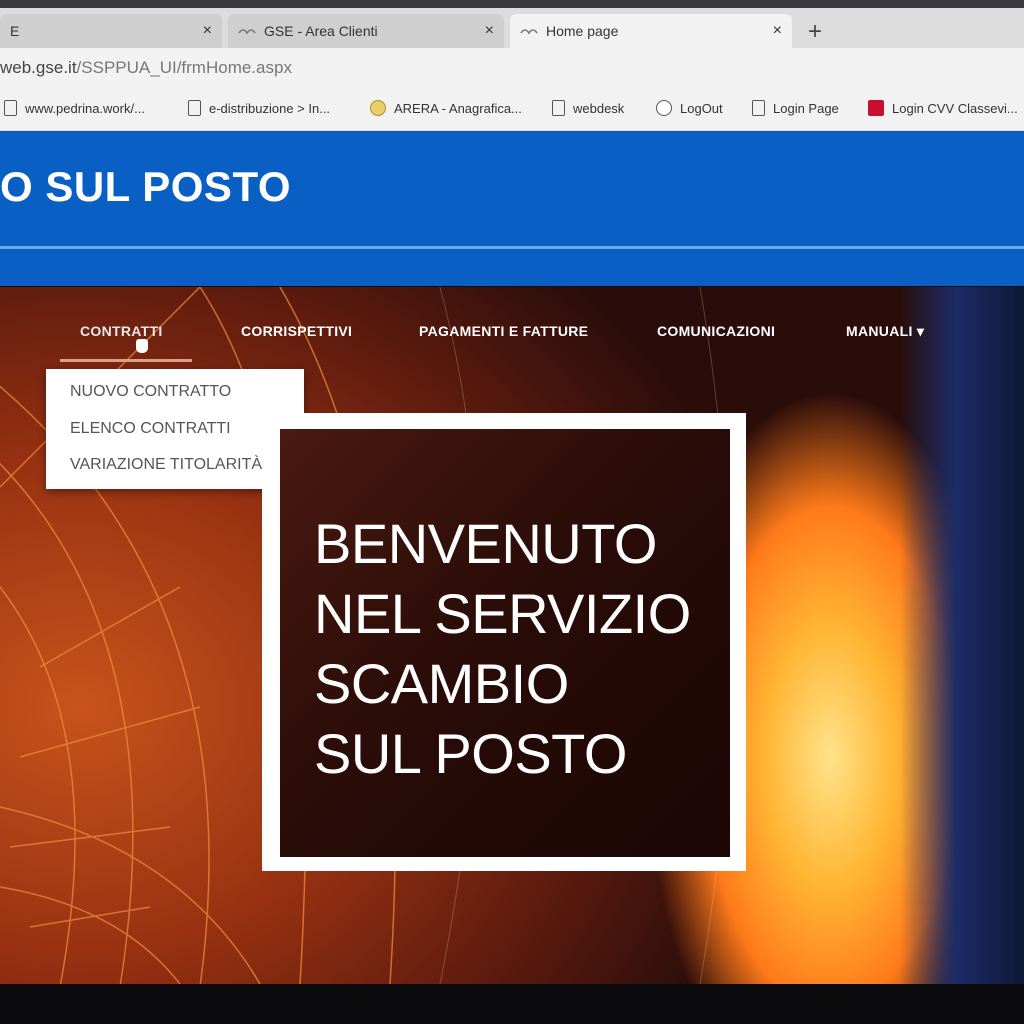 This screenshot has width=1024, height=1024. Describe the element at coordinates (651, 31) in the screenshot. I see `browser-tab-3: Home page ×` at that location.